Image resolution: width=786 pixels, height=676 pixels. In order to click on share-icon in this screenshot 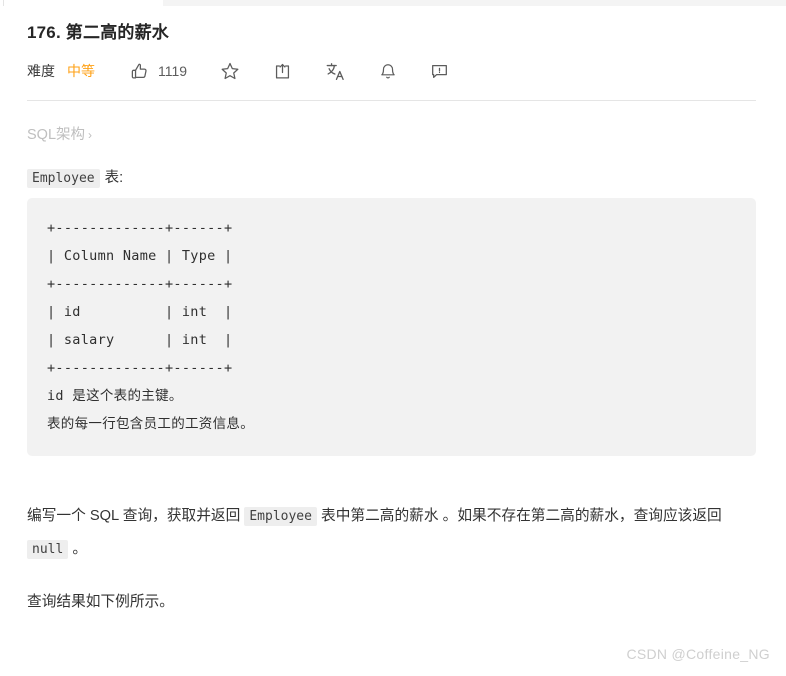, I will do `click(282, 71)`.